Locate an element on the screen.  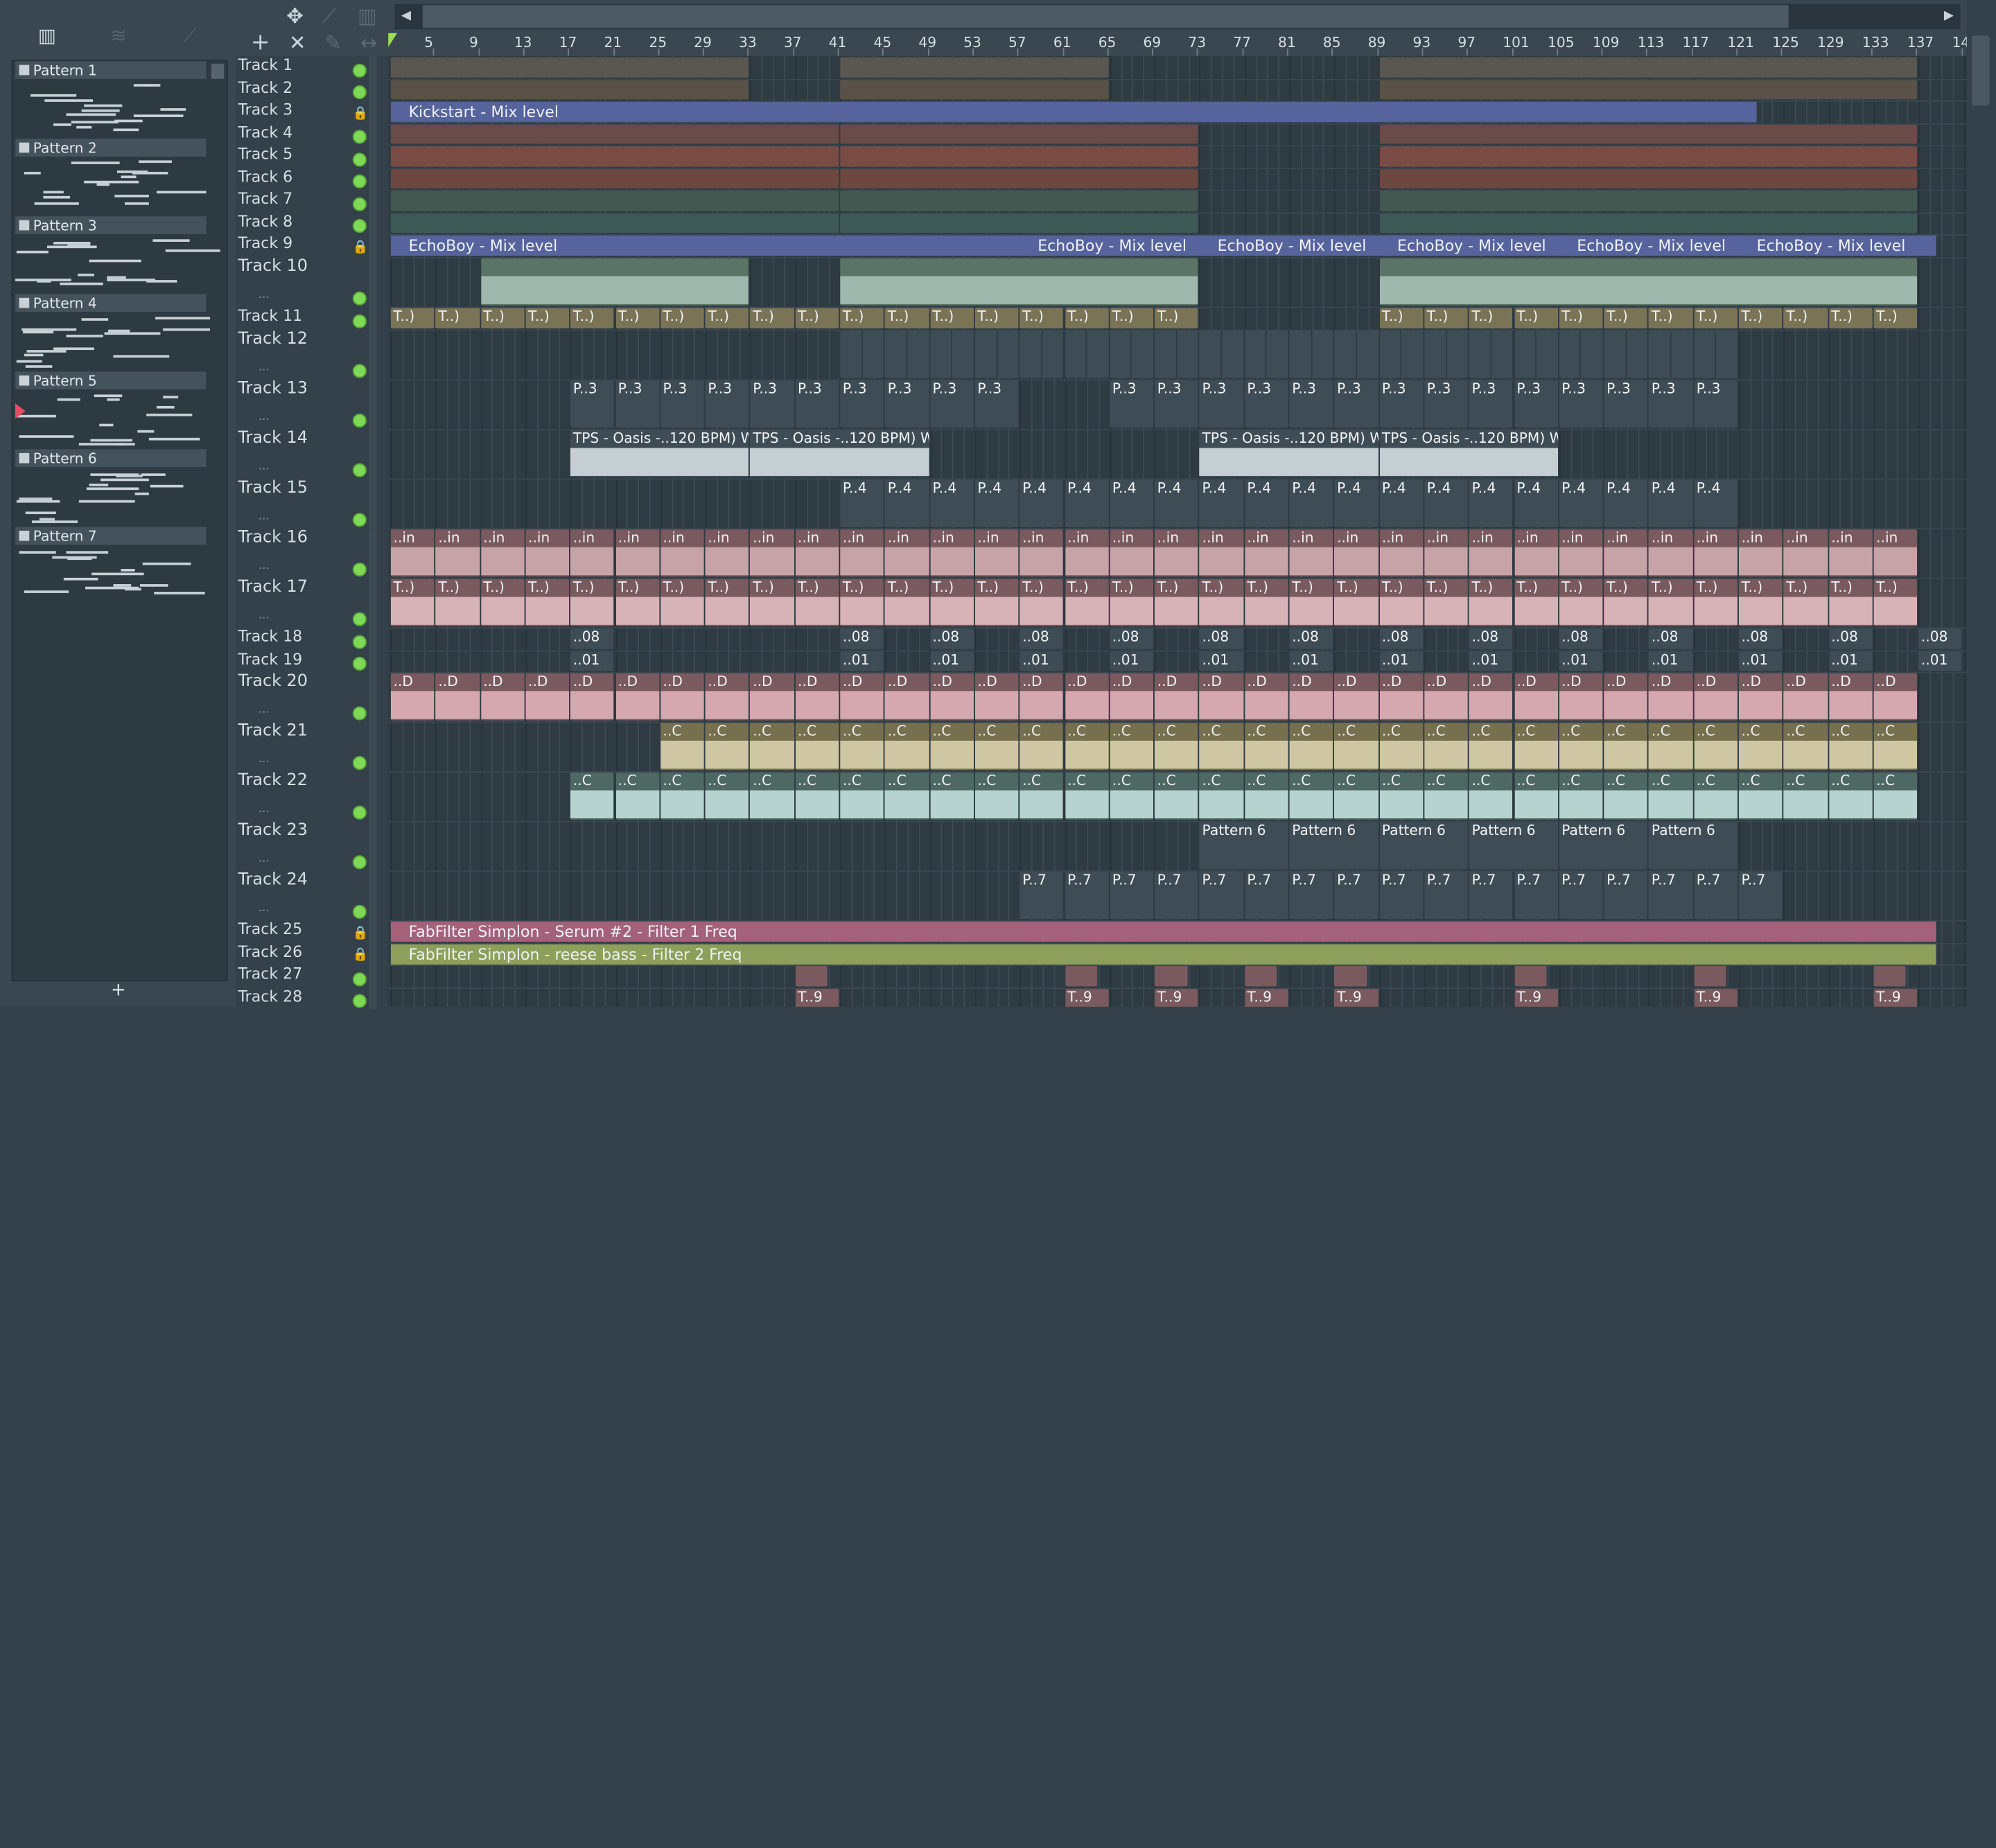
track-name: Track 18 is located at coordinates (270, 636).